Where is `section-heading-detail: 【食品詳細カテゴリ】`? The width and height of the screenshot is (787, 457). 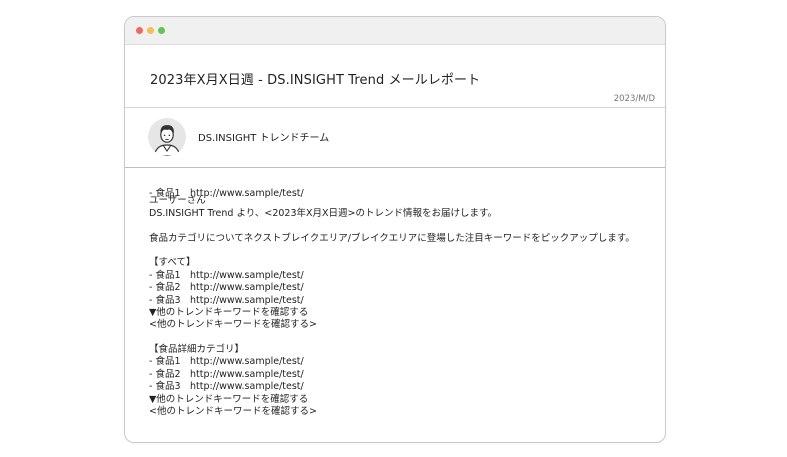 section-heading-detail: 【食品詳細カテゴリ】 is located at coordinates (197, 350).